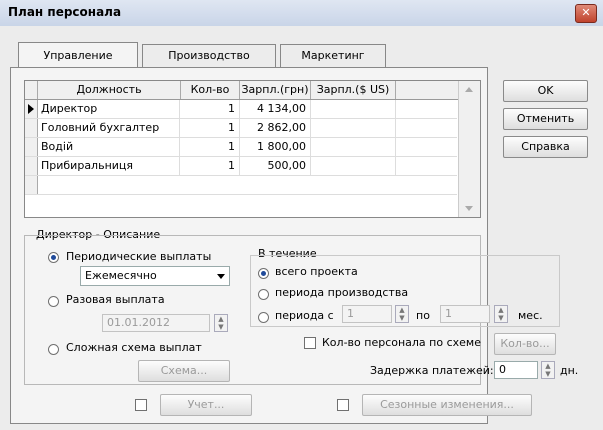 This screenshot has width=603, height=430. I want to click on period-to-spinner: ▲ ▼, so click(501, 314).